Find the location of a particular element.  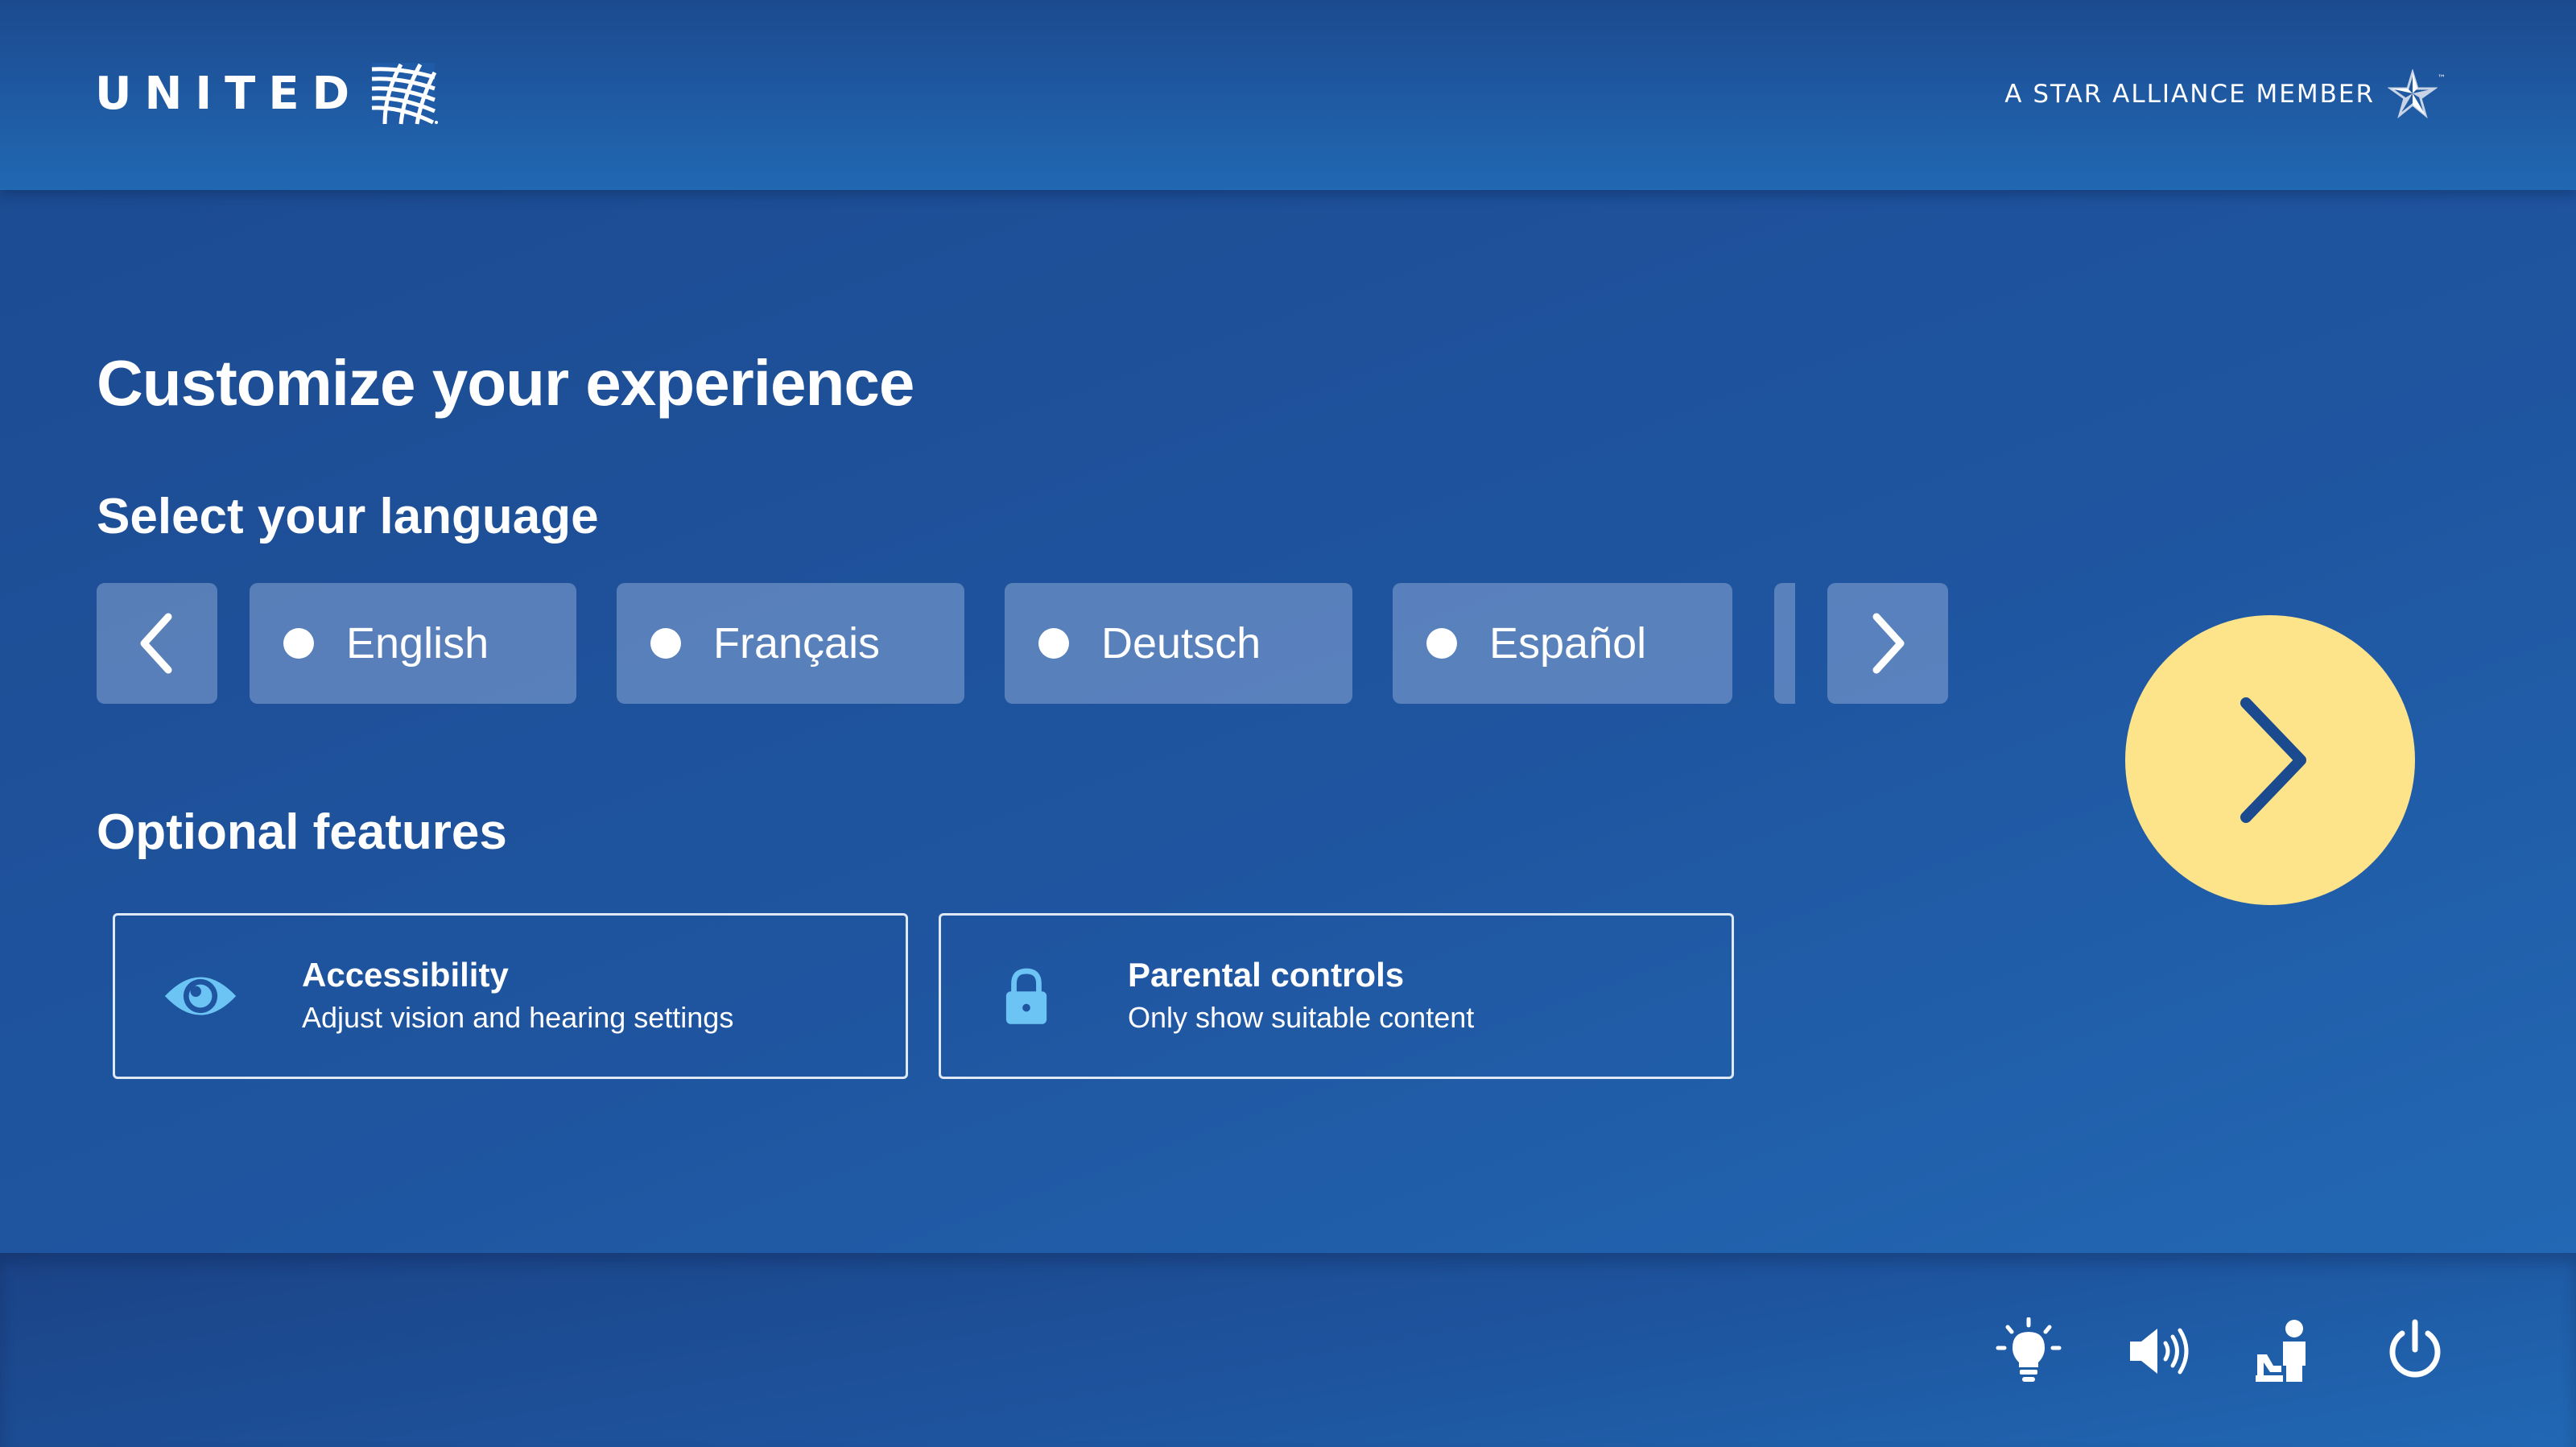

call-attendant-icon is located at coordinates (2281, 1351).